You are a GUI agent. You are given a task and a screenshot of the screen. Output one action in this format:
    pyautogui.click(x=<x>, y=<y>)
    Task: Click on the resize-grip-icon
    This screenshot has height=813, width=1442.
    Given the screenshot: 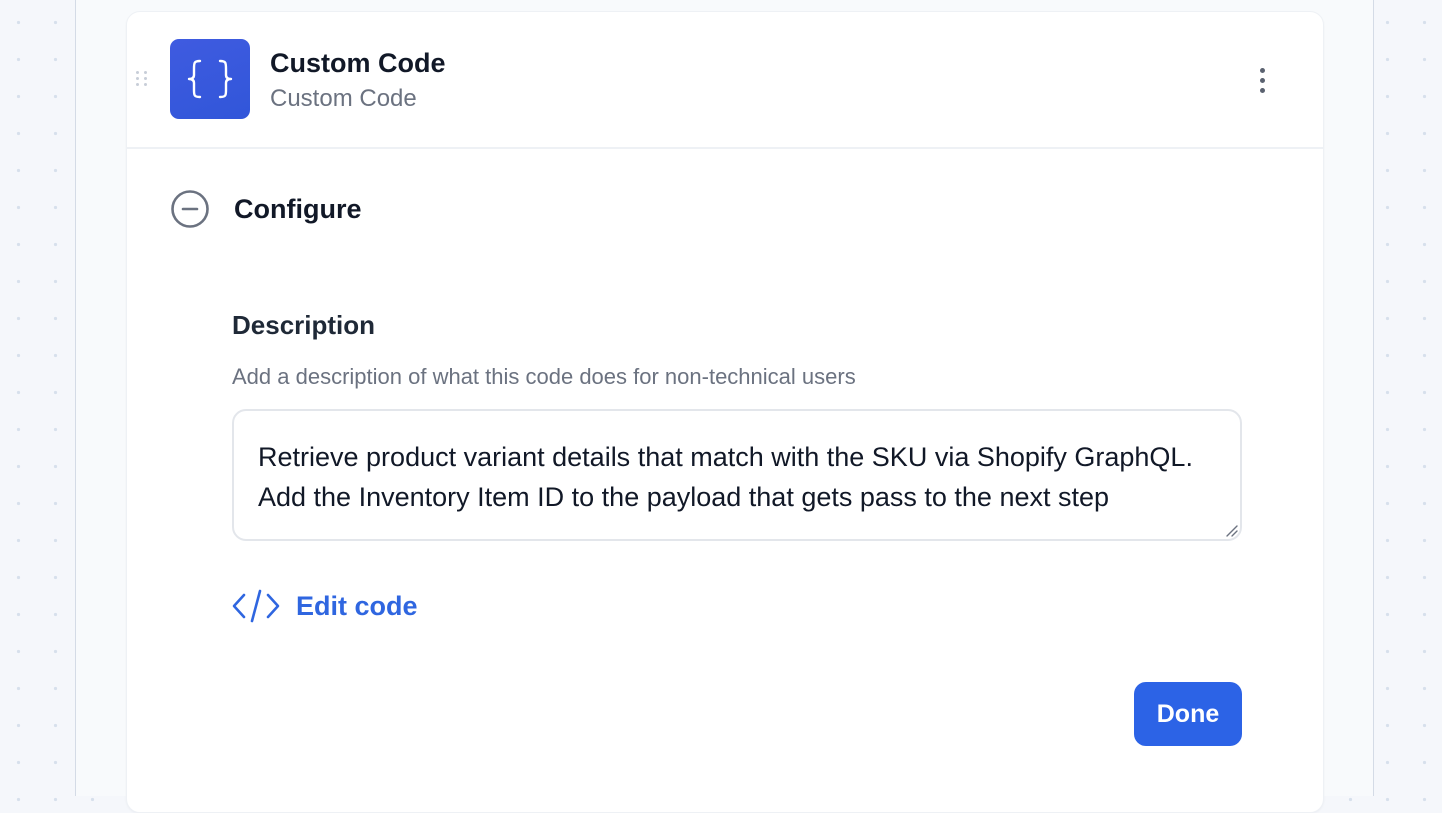 What is the action you would take?
    pyautogui.click(x=1231, y=530)
    